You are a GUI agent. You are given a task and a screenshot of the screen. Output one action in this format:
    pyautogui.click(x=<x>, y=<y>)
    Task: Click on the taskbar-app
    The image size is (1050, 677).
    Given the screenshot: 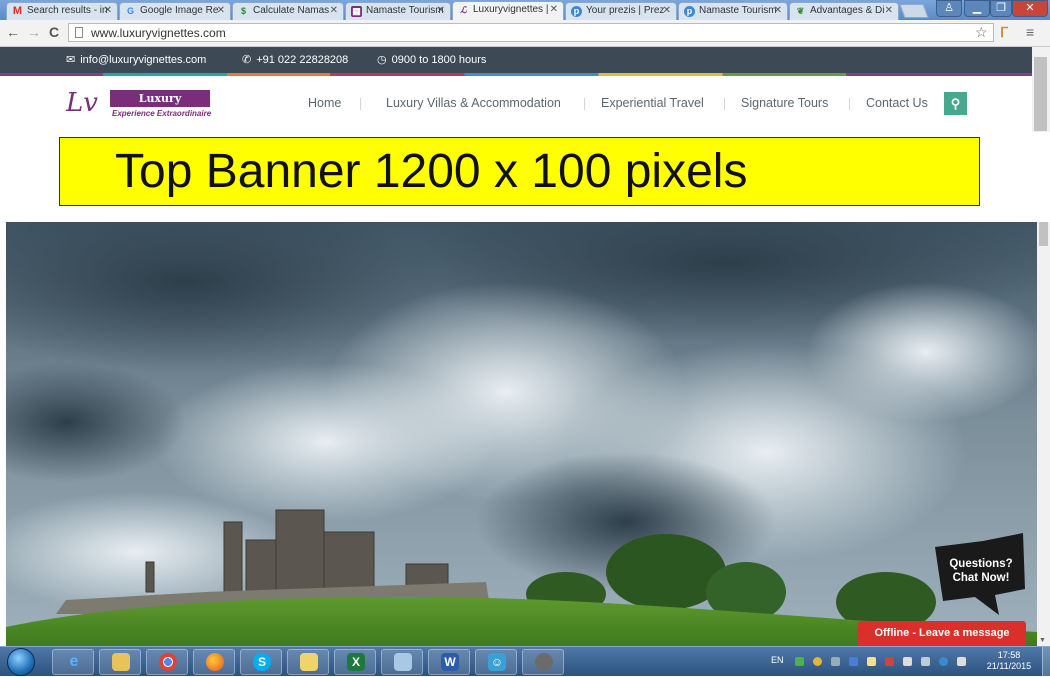 What is the action you would take?
    pyautogui.click(x=543, y=662)
    